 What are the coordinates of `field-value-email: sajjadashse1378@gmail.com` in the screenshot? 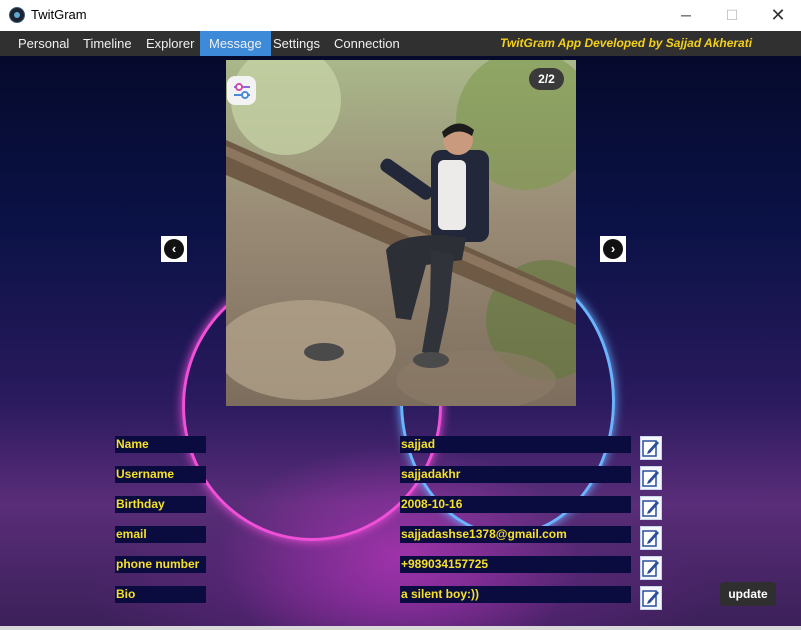 It's located at (515, 534).